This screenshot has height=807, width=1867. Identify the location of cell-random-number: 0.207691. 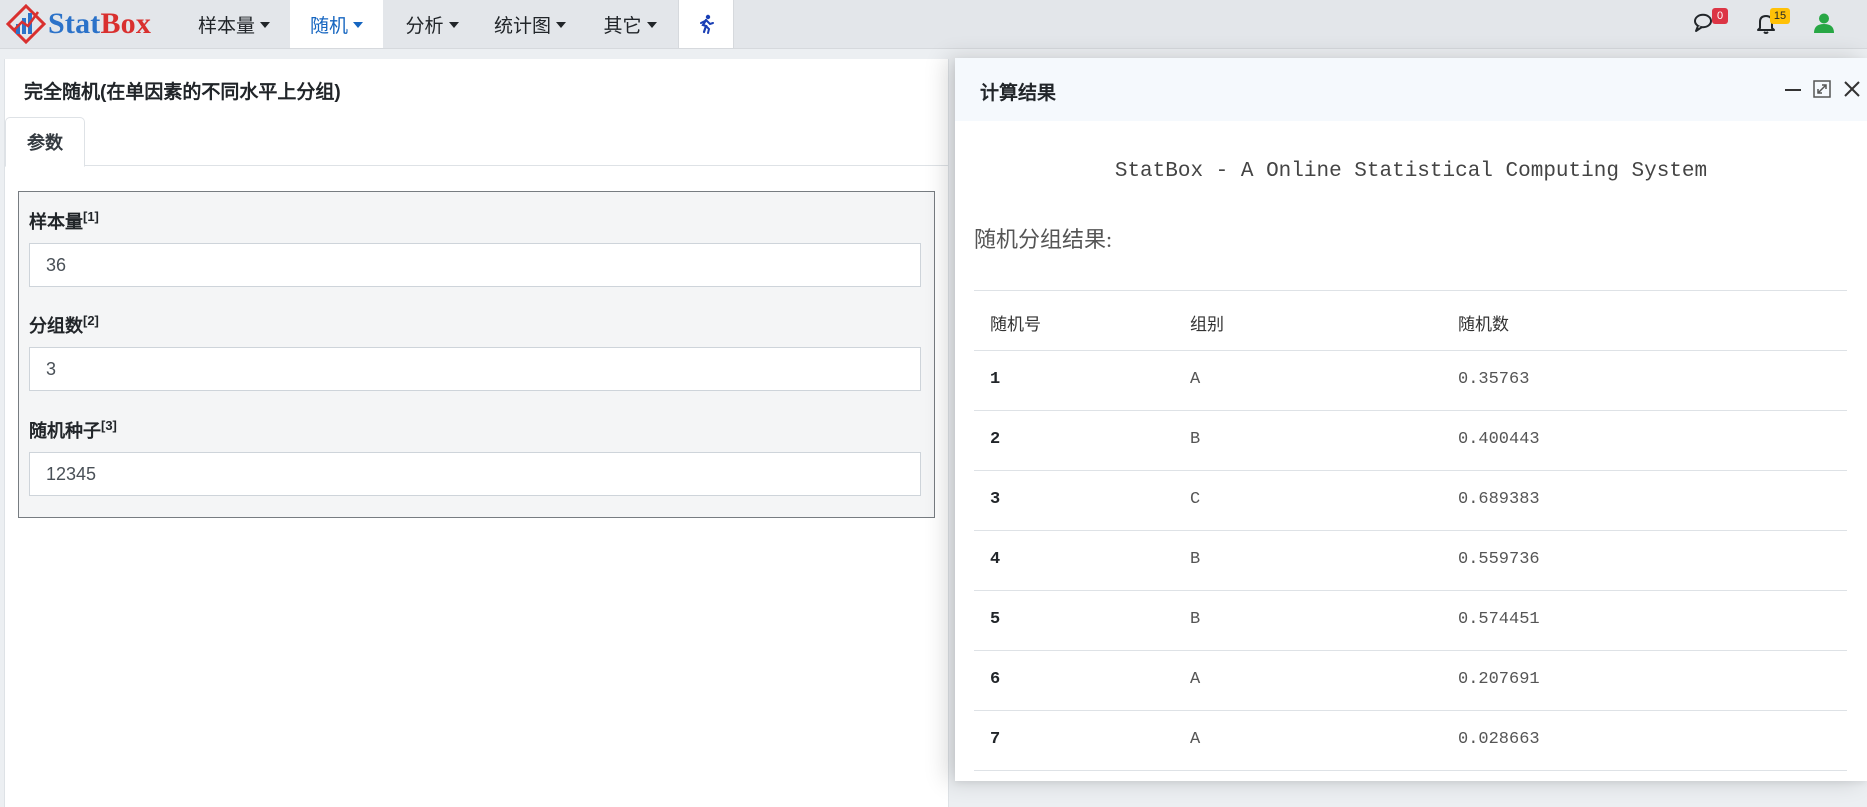
(1499, 679).